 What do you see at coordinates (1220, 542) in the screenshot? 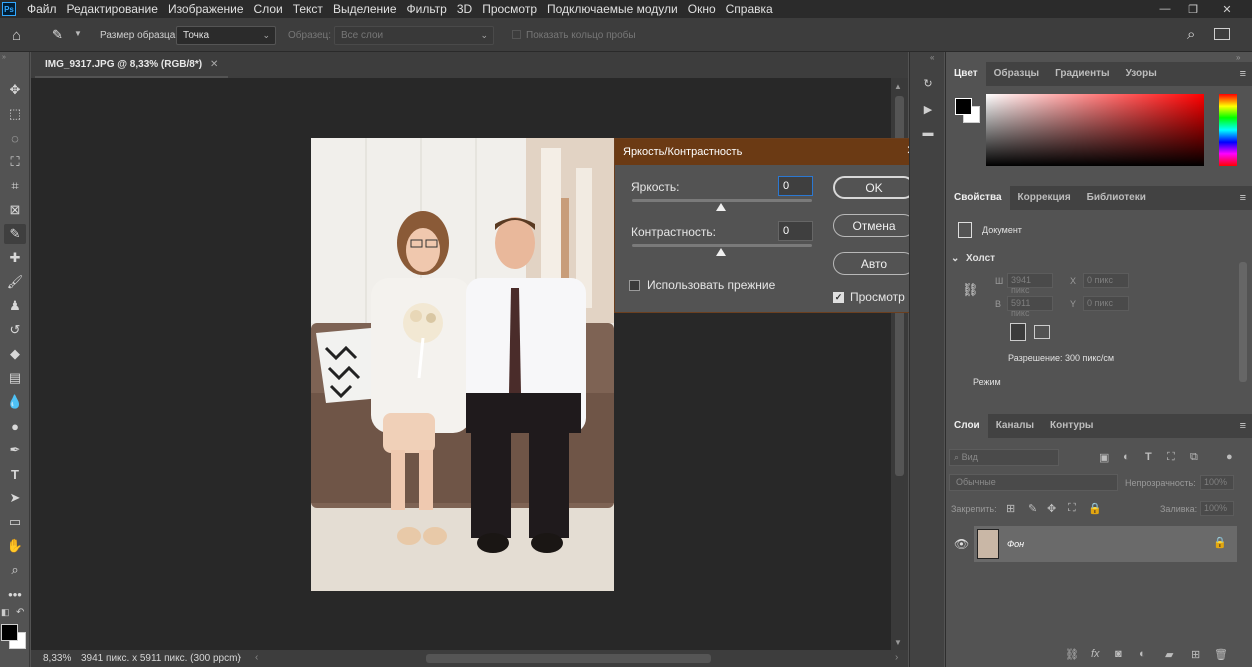
I see `layer-lock-icon: 🔒` at bounding box center [1220, 542].